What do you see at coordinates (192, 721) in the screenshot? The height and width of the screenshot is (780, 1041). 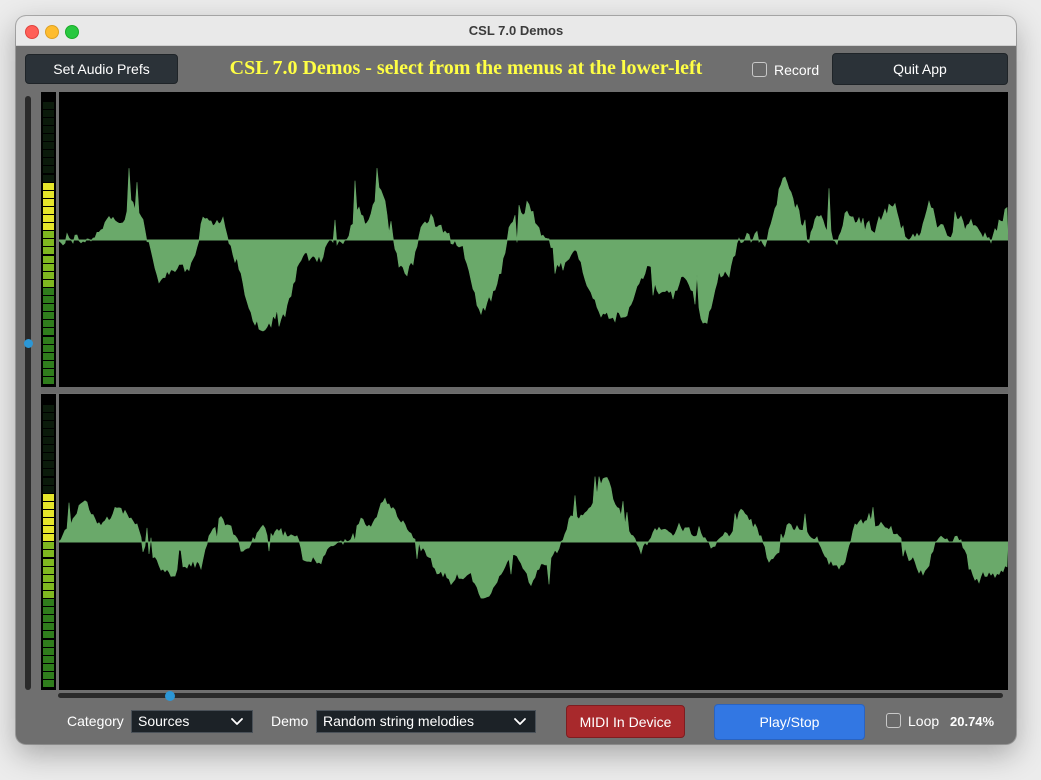 I see `category-select: Sources` at bounding box center [192, 721].